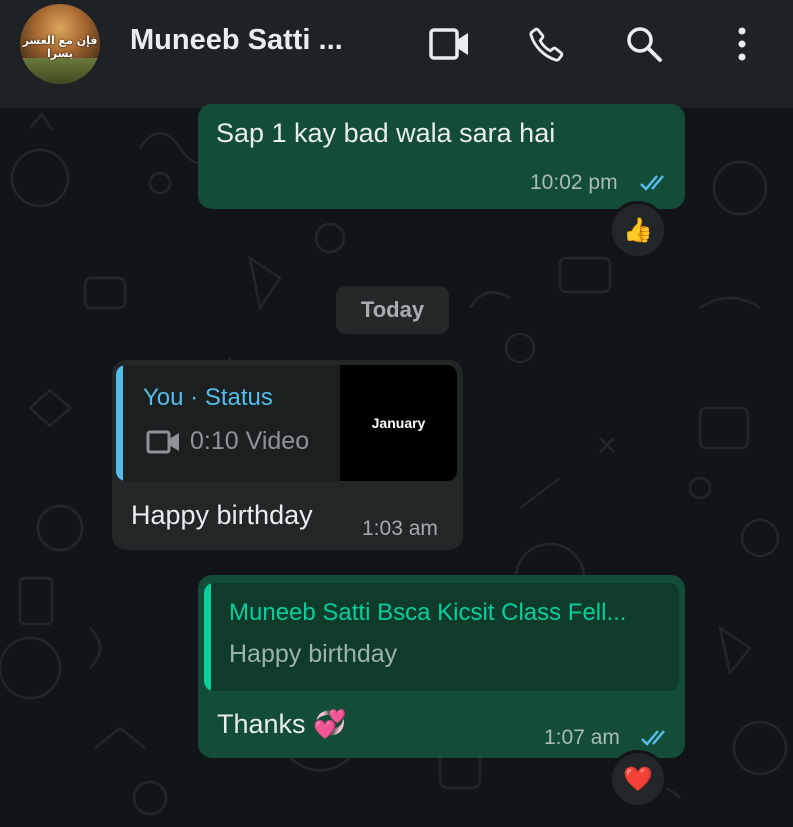 The image size is (793, 827). I want to click on reaction-badge: ❤️, so click(638, 779).